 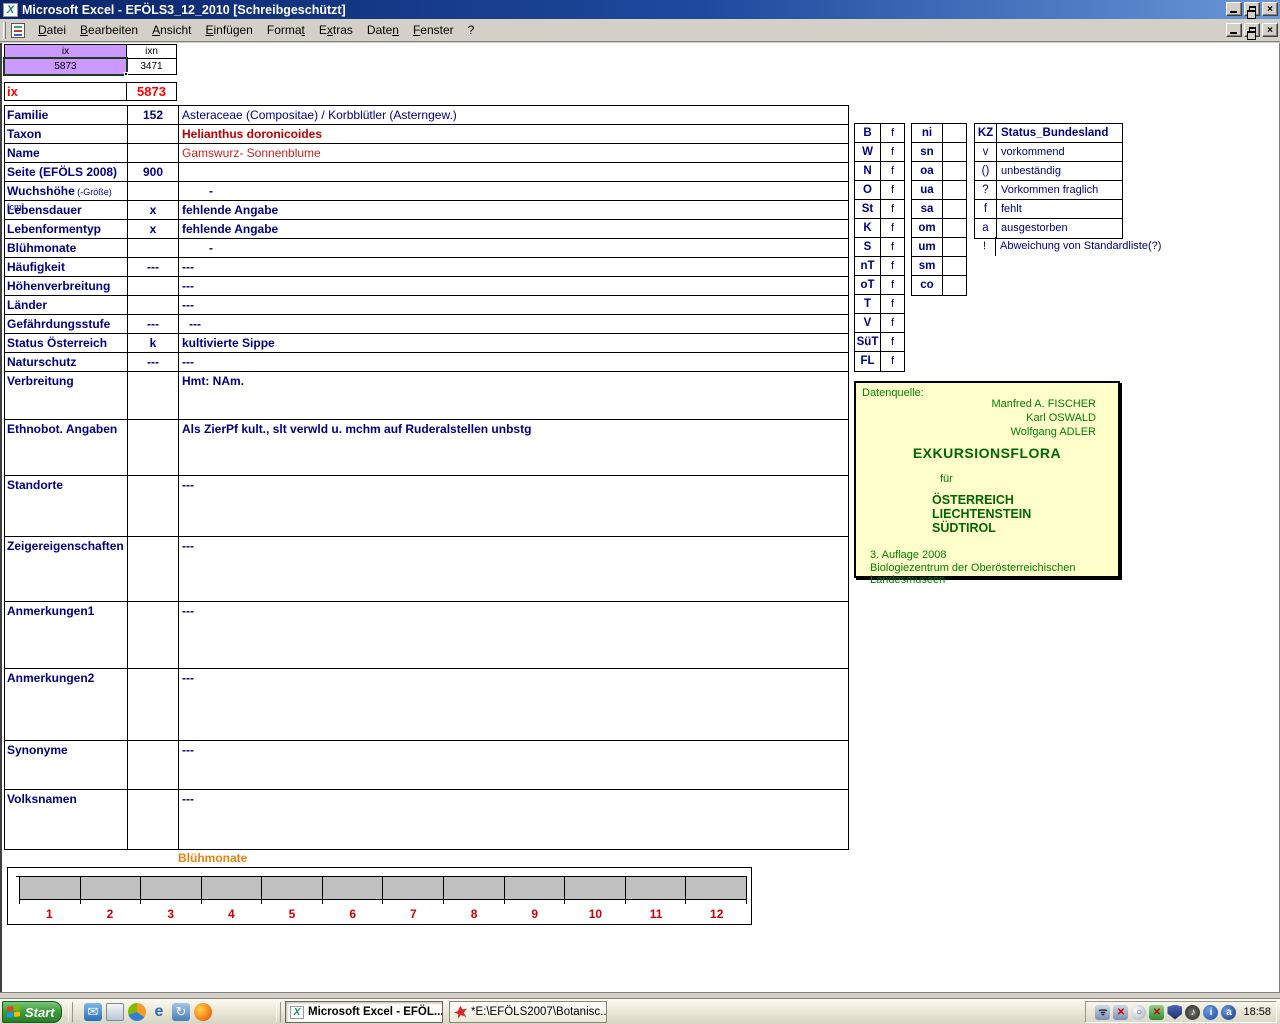 I want to click on row-standorte: Standorte ---, so click(x=426, y=506).